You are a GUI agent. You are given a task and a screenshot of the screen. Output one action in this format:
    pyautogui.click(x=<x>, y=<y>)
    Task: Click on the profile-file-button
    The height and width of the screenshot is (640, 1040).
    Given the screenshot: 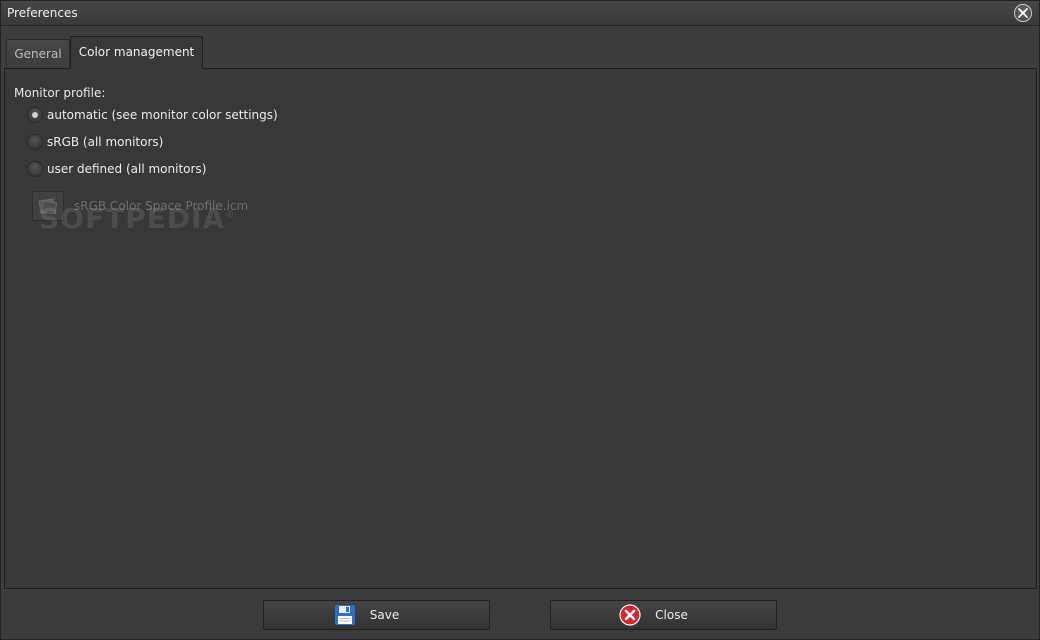 What is the action you would take?
    pyautogui.click(x=48, y=206)
    